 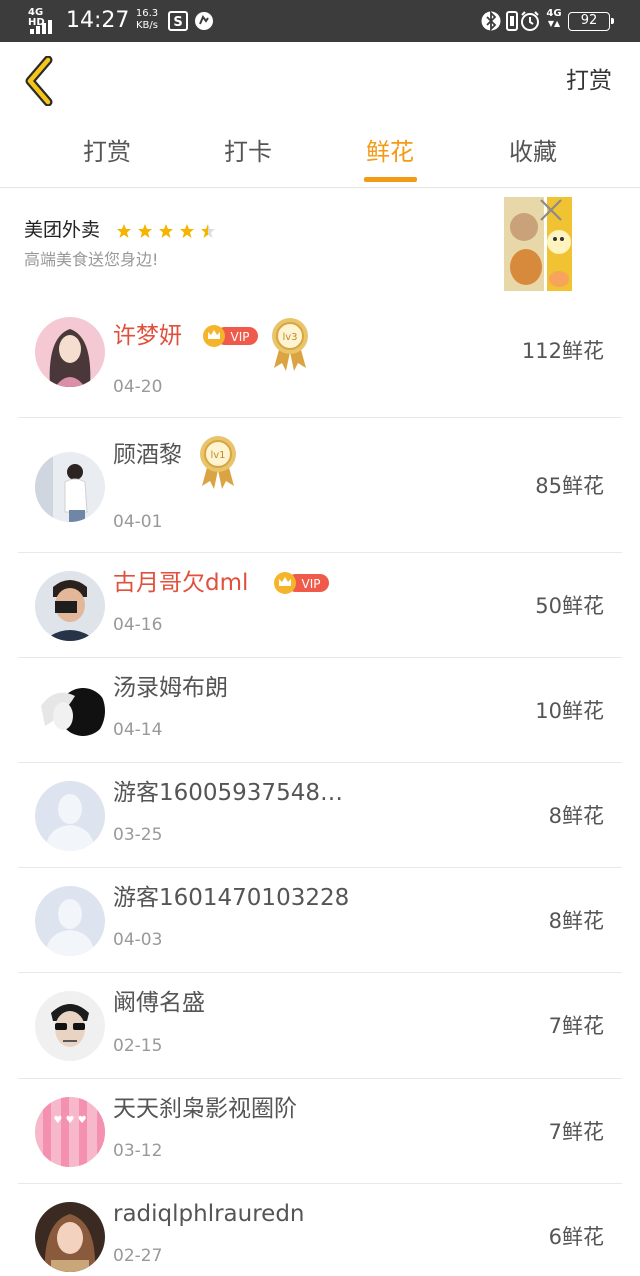 What do you see at coordinates (569, 486) in the screenshot?
I see `flower-count: 85鲜花` at bounding box center [569, 486].